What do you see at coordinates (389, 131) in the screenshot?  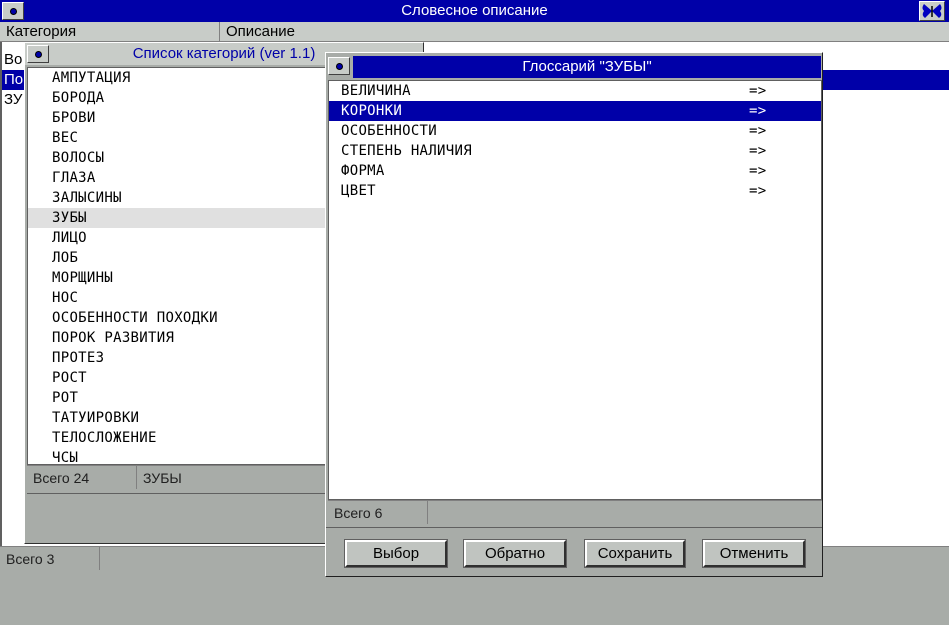 I see `glossary-item-label: ОСОБЕННОСТИ` at bounding box center [389, 131].